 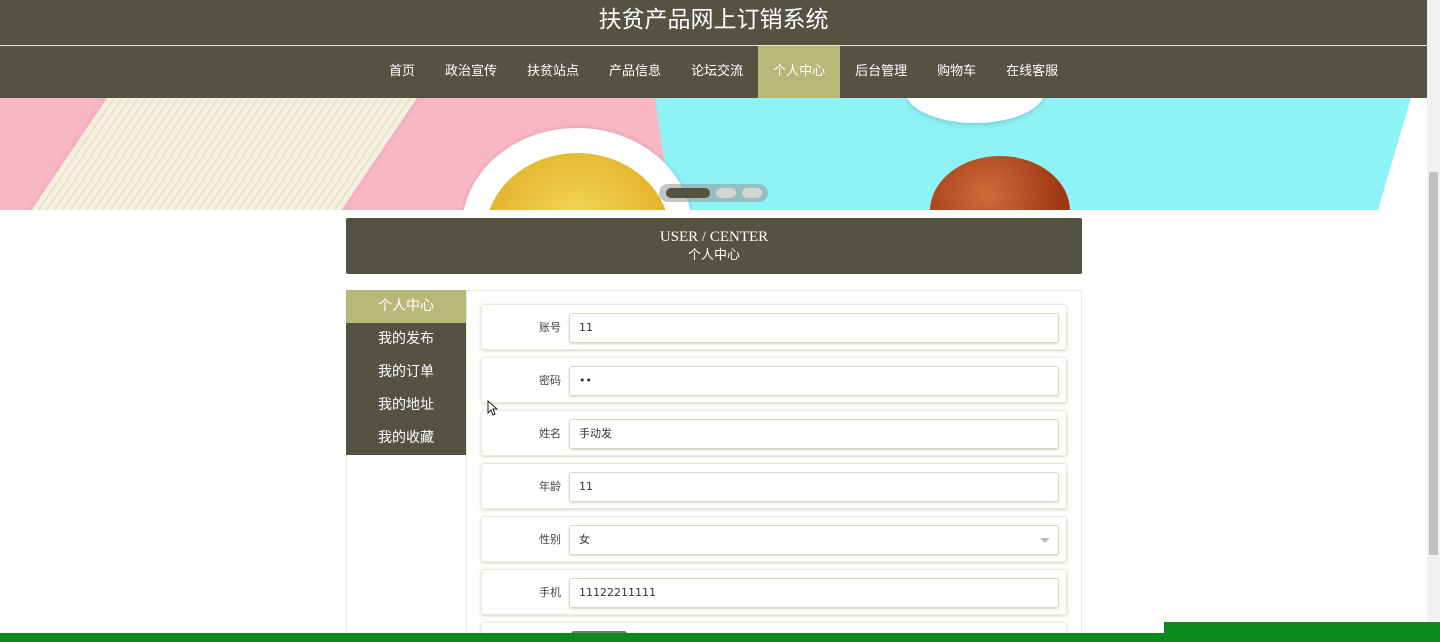 I want to click on side-menu: 个人中心 我的发布 我的订单 我的地址 我的收藏, so click(x=406, y=372).